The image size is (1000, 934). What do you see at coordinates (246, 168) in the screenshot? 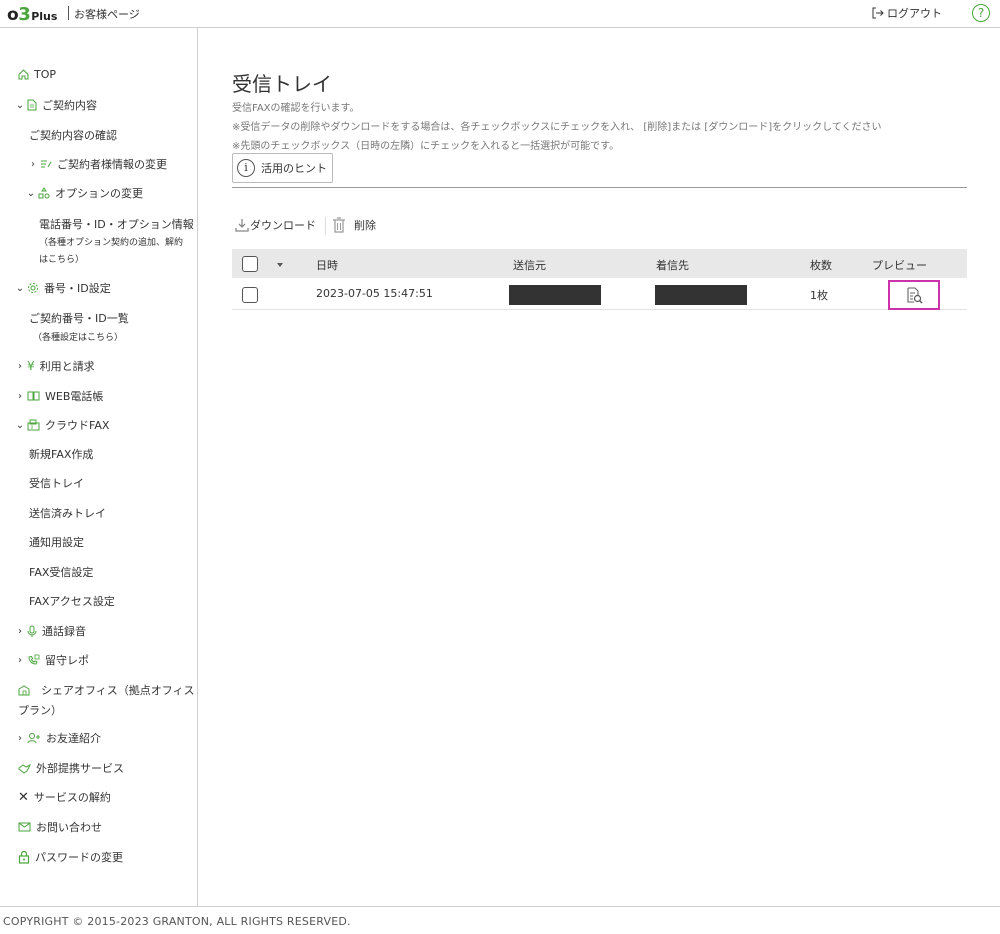
I see `info-icon: i` at bounding box center [246, 168].